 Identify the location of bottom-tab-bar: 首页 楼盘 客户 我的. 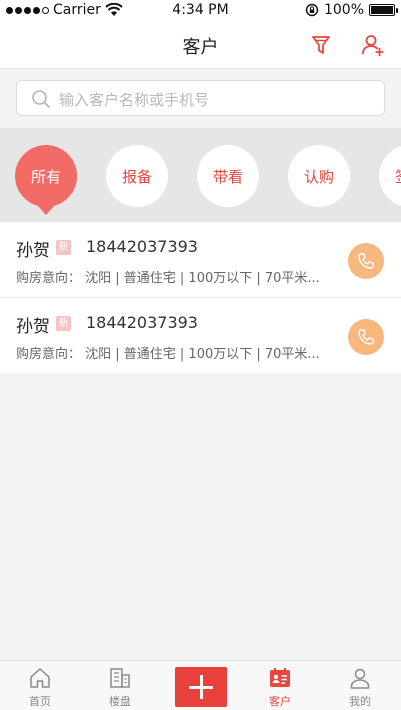
(200, 685).